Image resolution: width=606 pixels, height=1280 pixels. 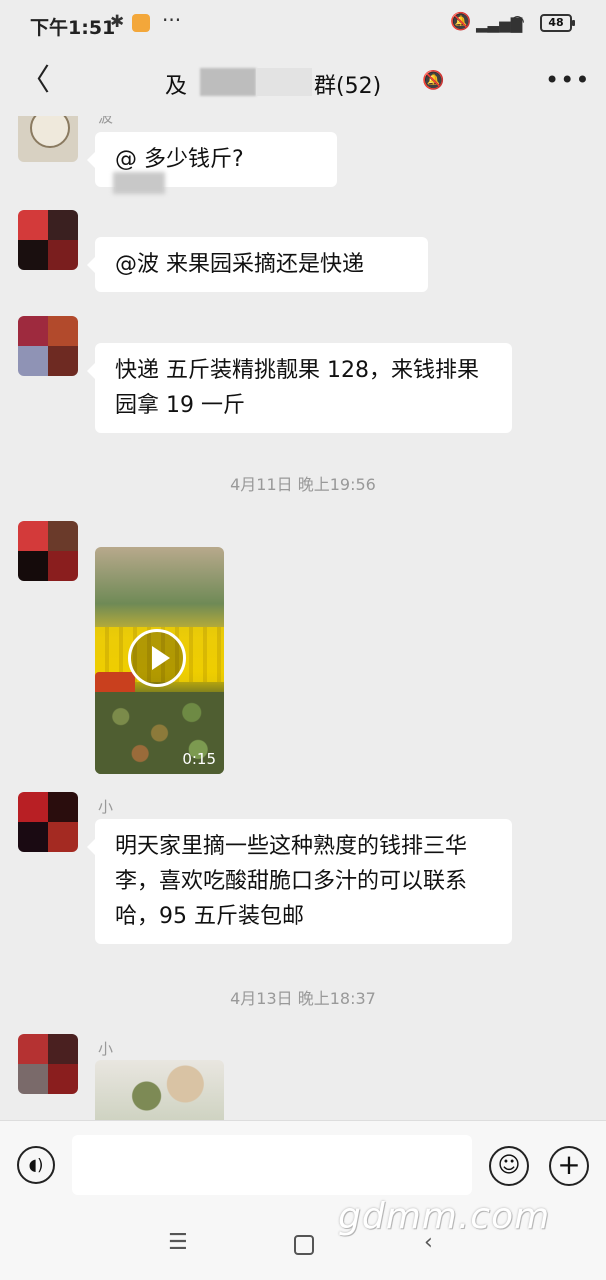 I want to click on battery-icon: 48, so click(x=557, y=23).